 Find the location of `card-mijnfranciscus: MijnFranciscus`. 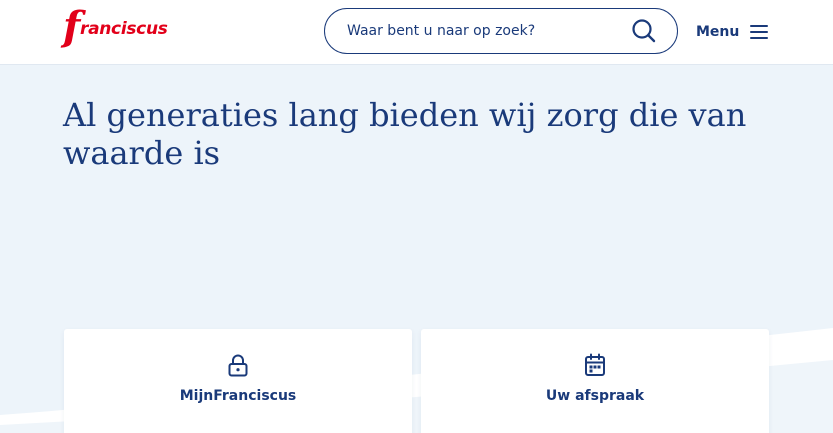

card-mijnfranciscus: MijnFranciscus is located at coordinates (238, 381).